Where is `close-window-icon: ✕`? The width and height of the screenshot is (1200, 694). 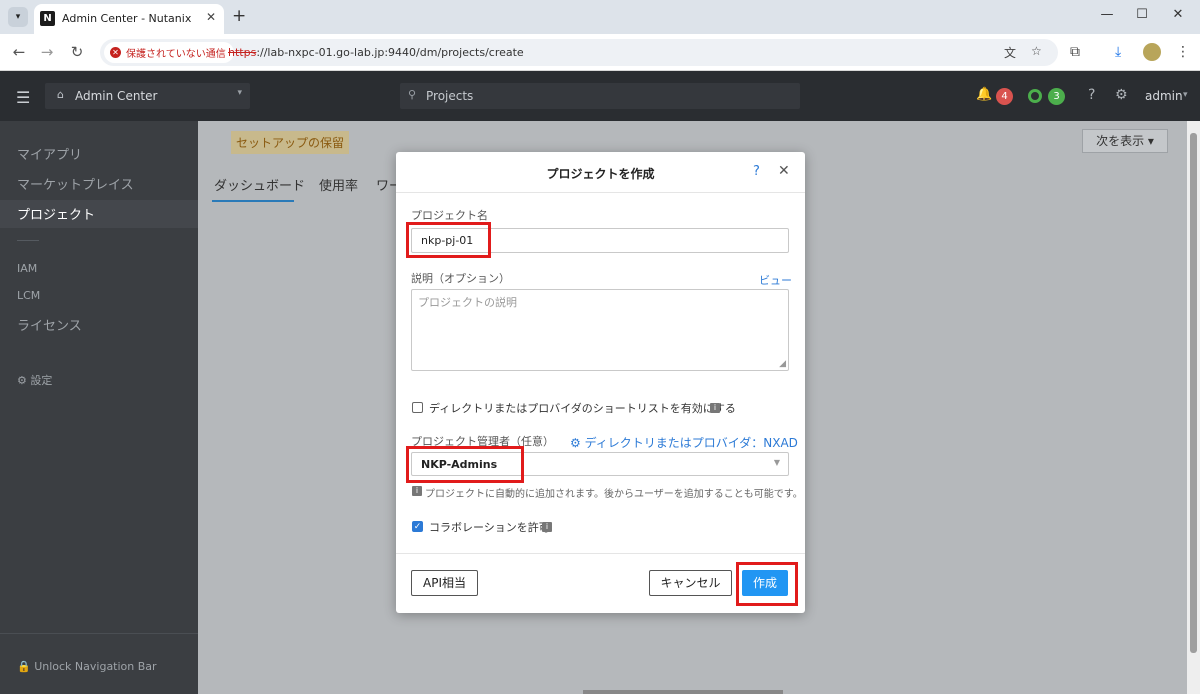
close-window-icon: ✕ is located at coordinates (1178, 14).